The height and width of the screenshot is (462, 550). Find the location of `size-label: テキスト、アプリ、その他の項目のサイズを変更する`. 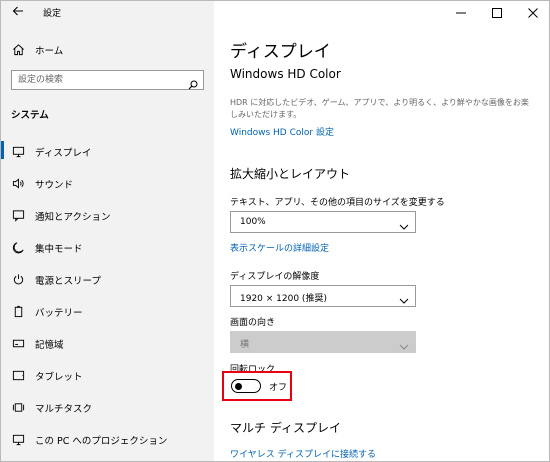

size-label: テキスト、アプリ、その他の項目のサイズを変更する is located at coordinates (337, 203).